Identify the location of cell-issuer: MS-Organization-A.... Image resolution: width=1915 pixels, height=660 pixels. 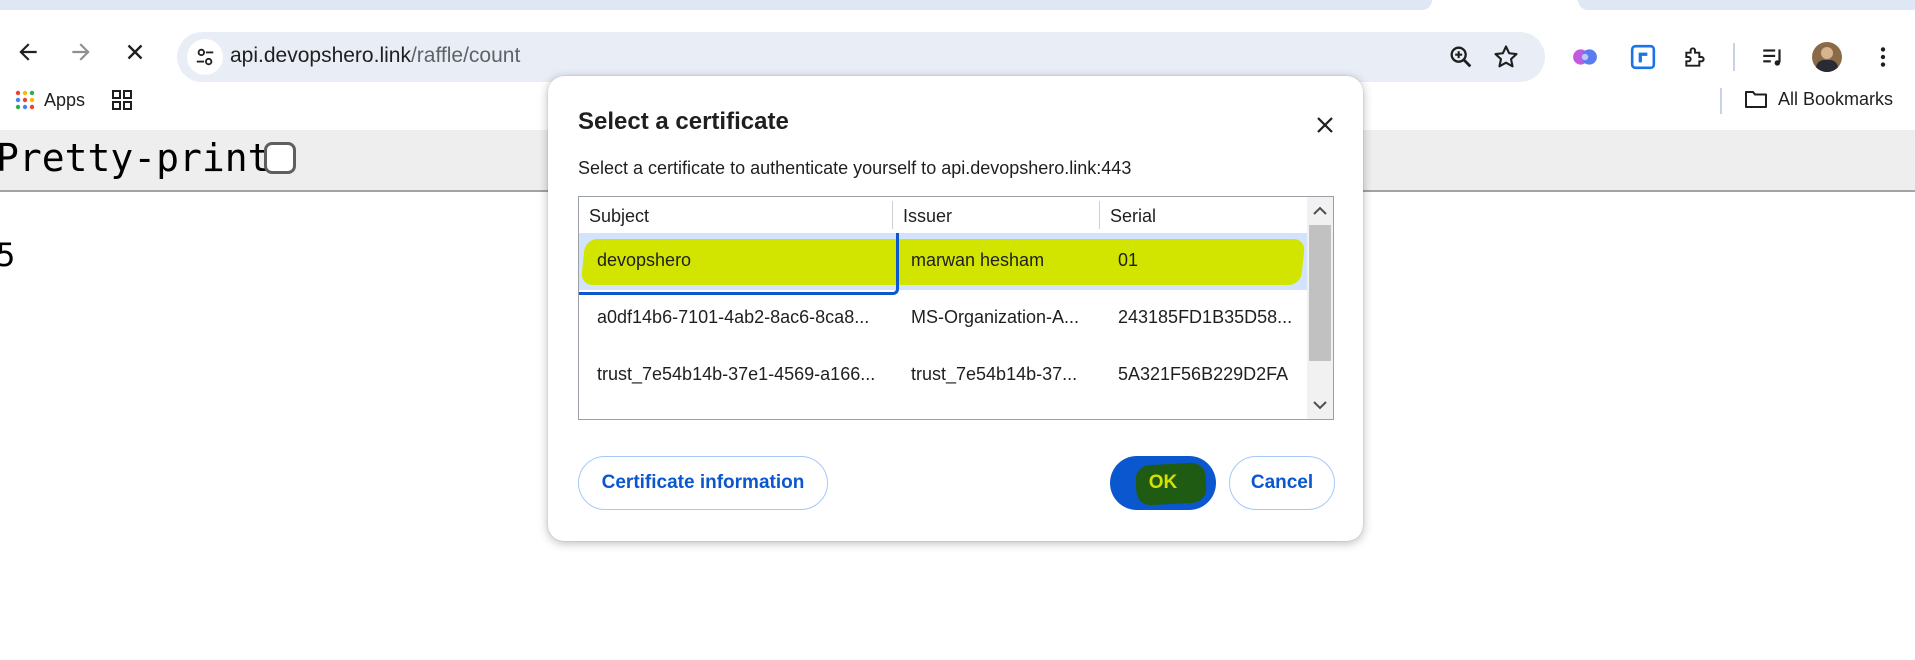
(995, 317).